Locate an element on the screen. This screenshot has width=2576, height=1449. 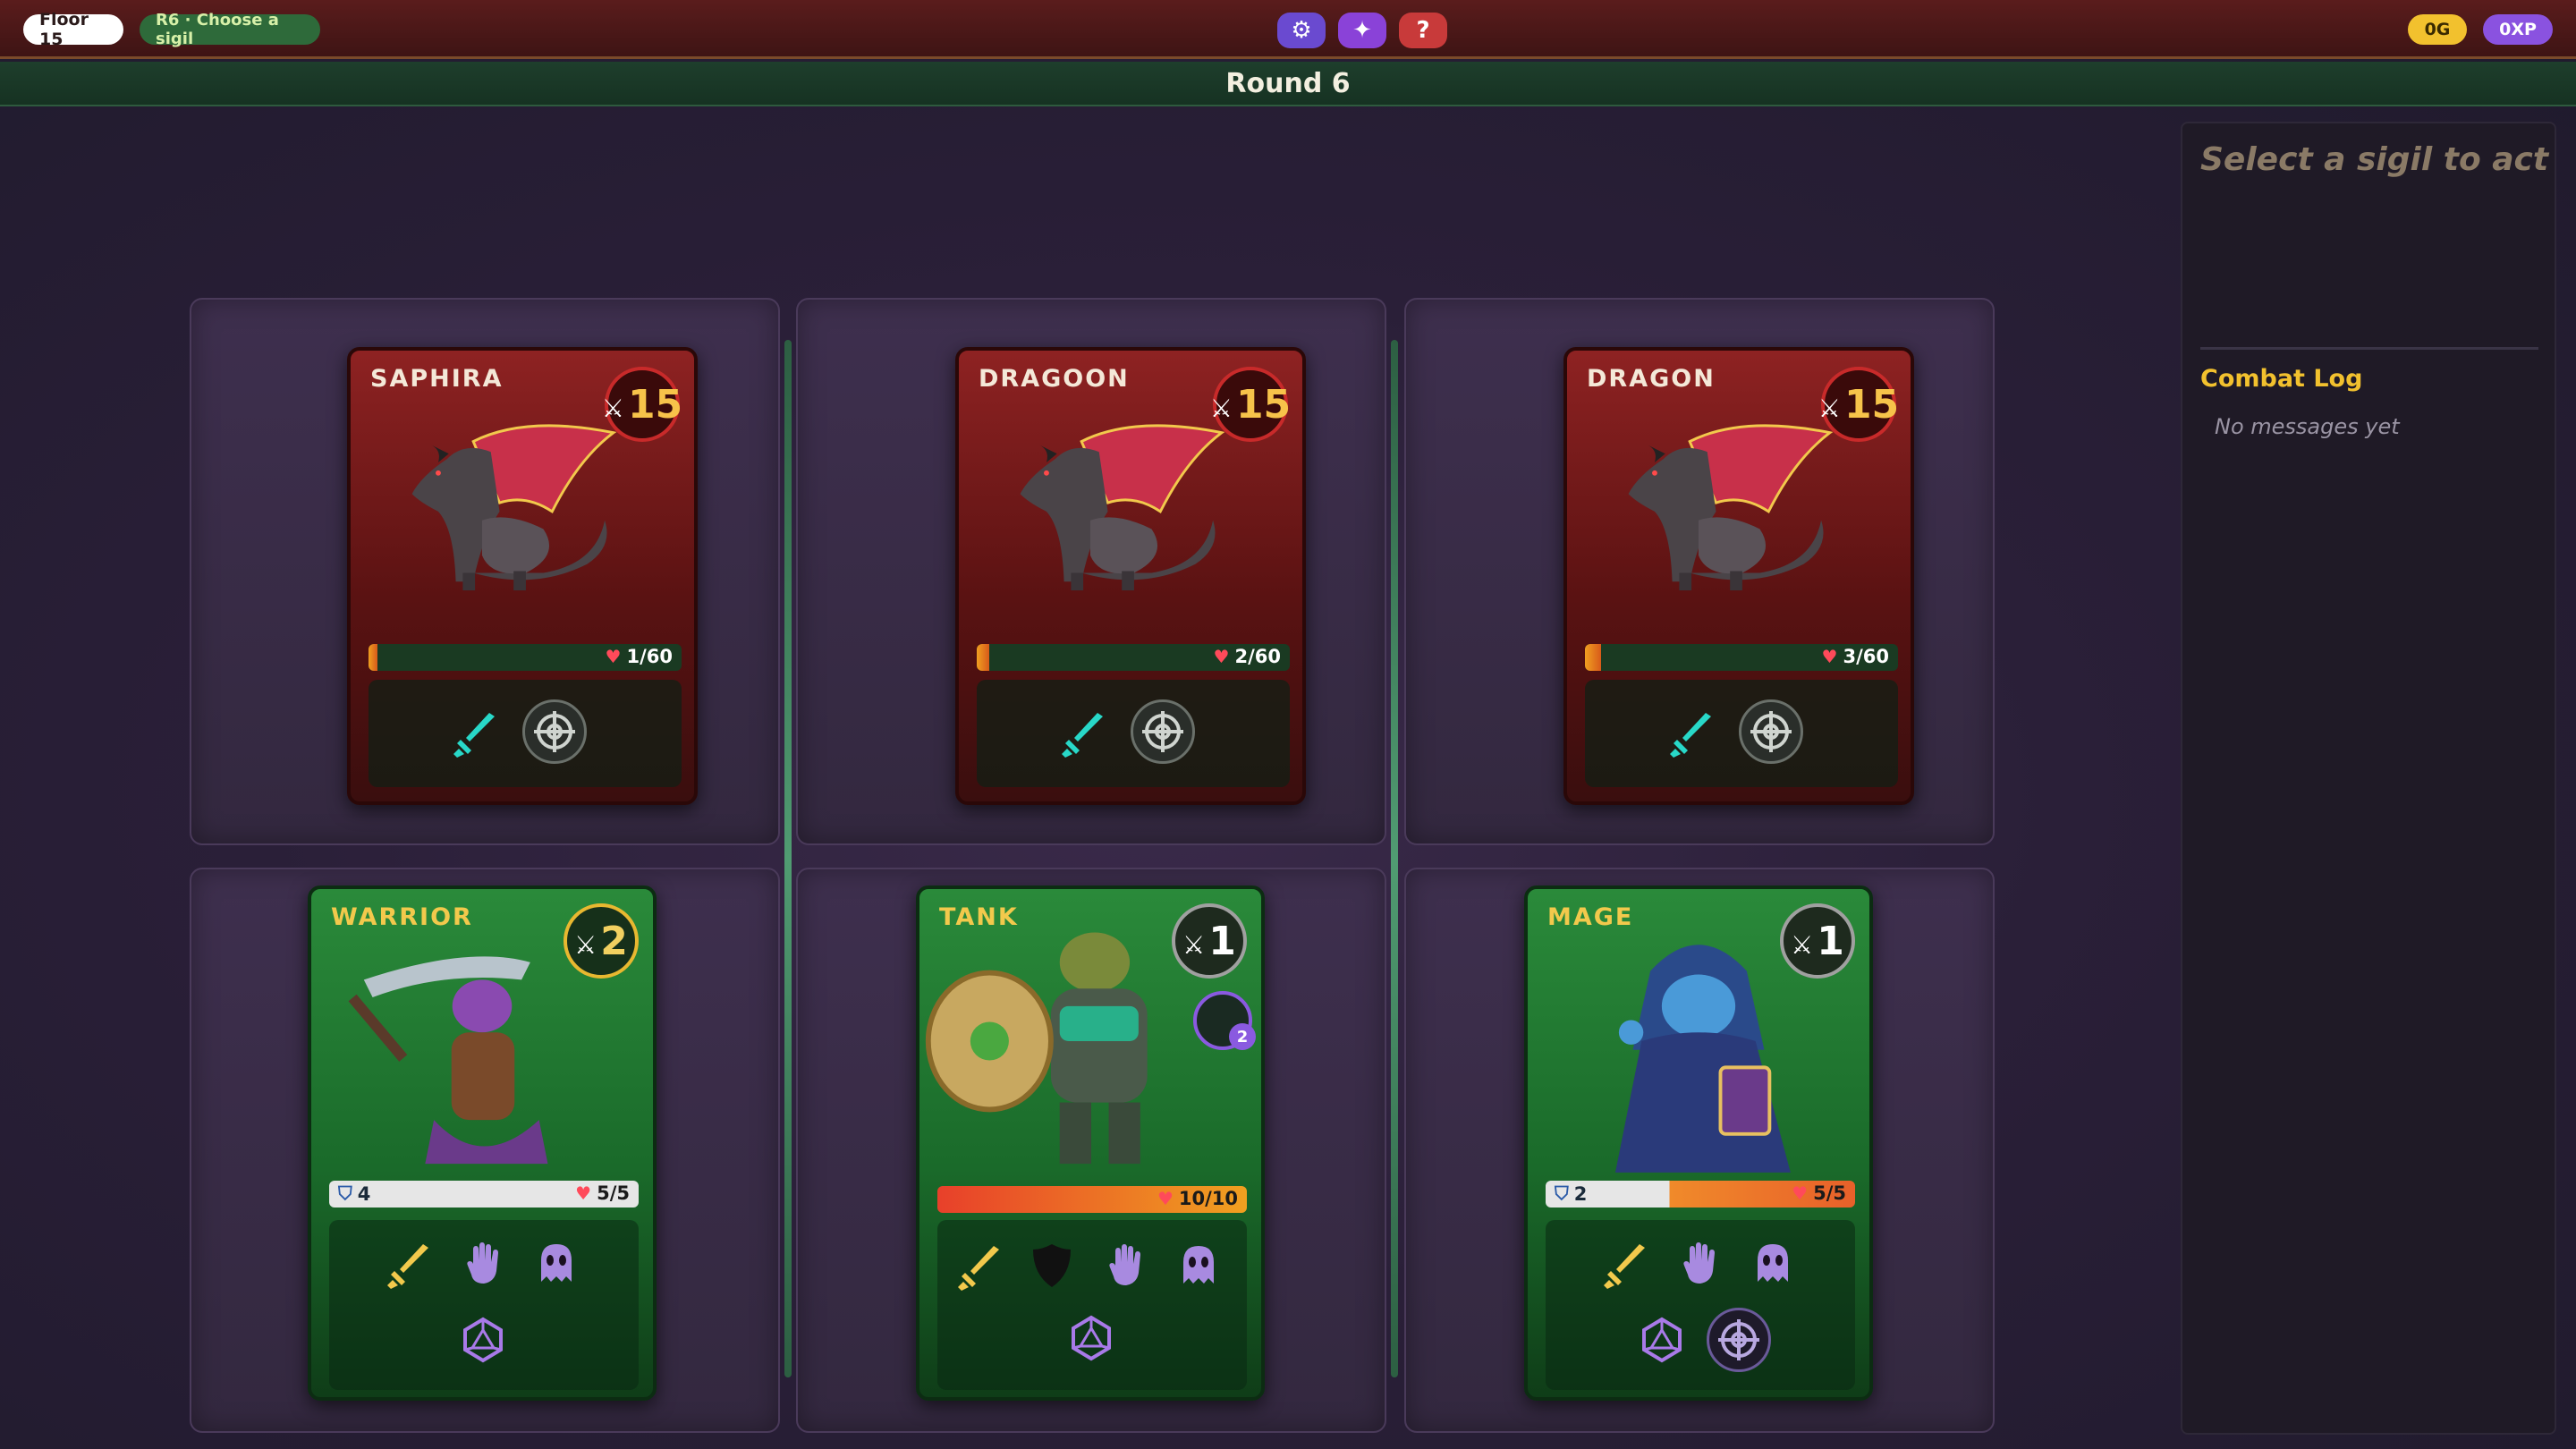
settings-button: ⚙ is located at coordinates (1301, 30).